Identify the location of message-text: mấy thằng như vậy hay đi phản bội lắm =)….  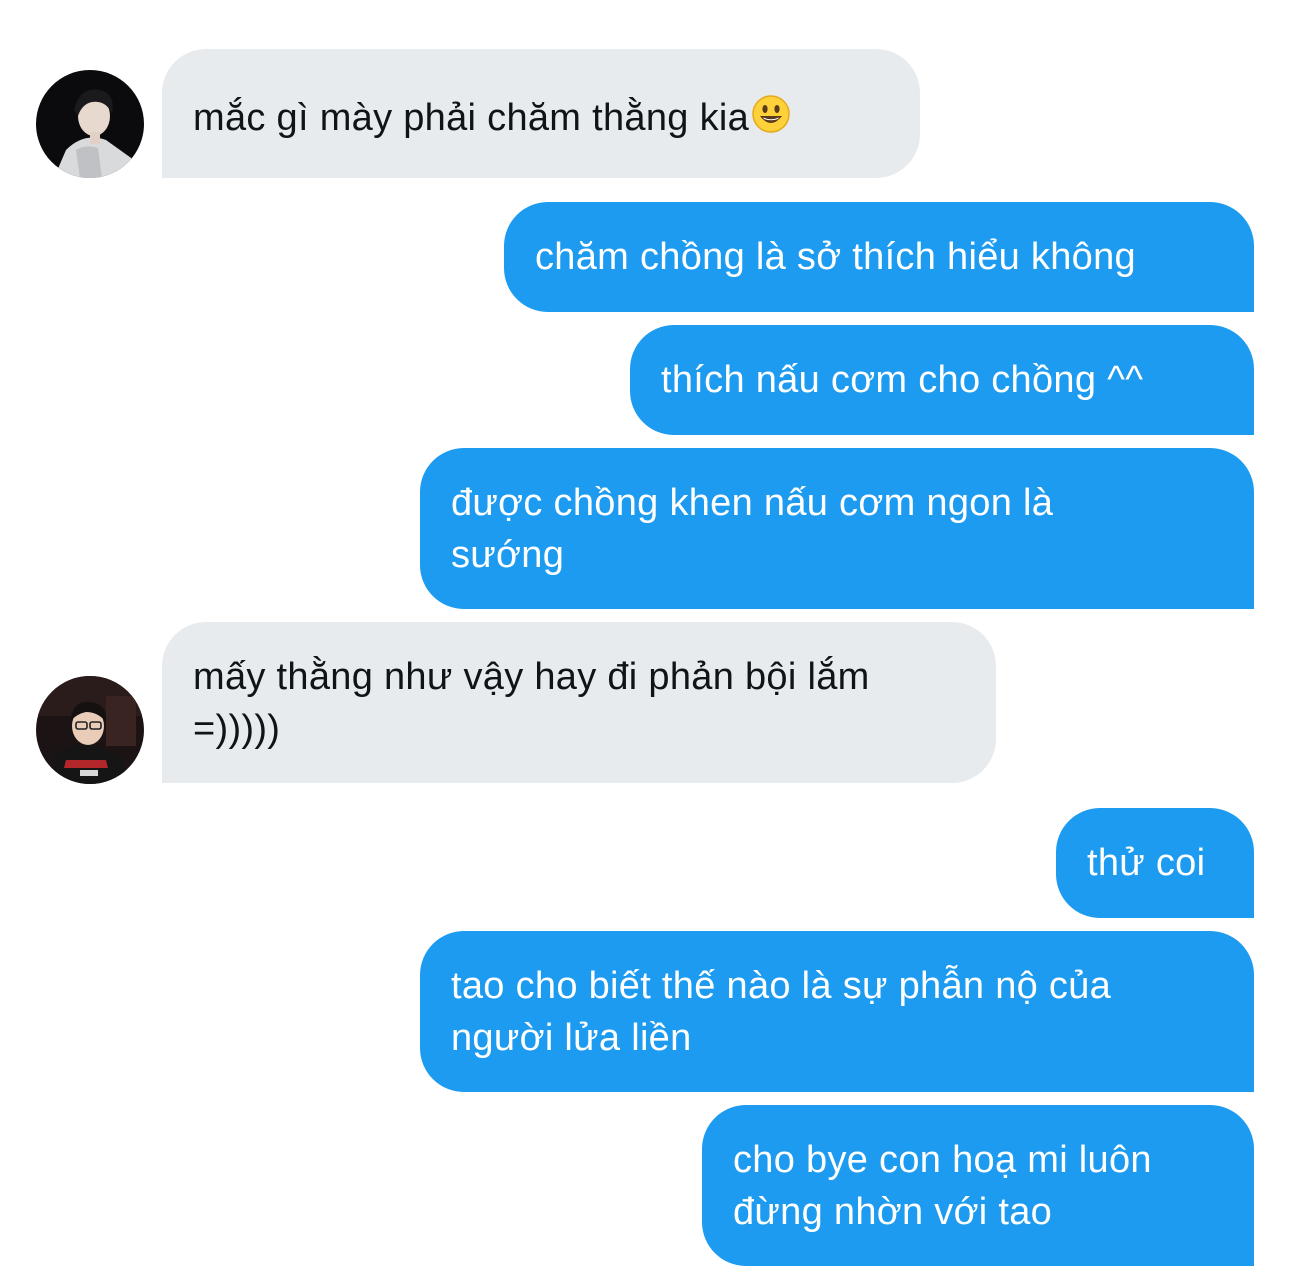
(531, 703).